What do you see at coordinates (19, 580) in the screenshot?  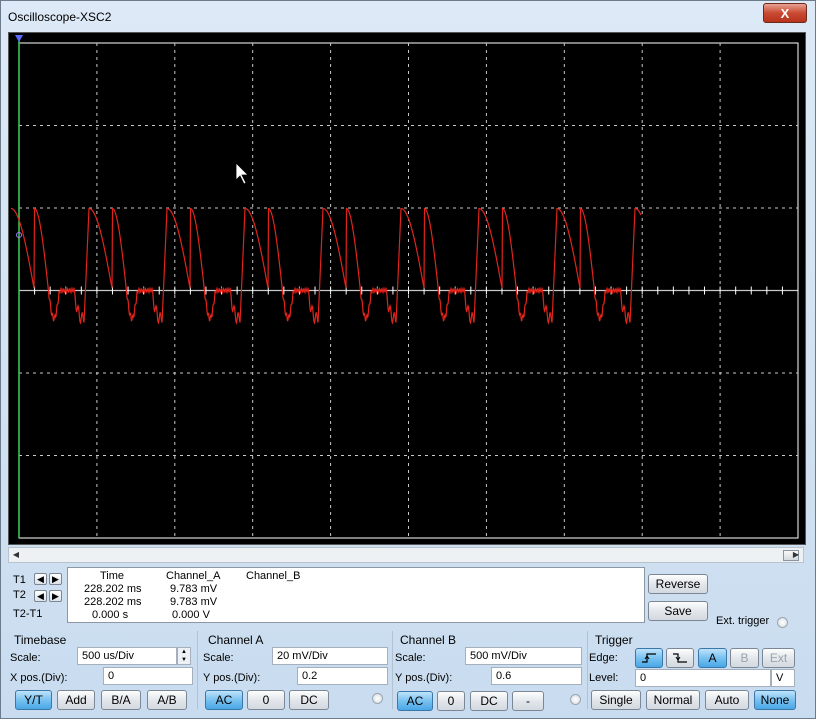 I see `t1-label: T1` at bounding box center [19, 580].